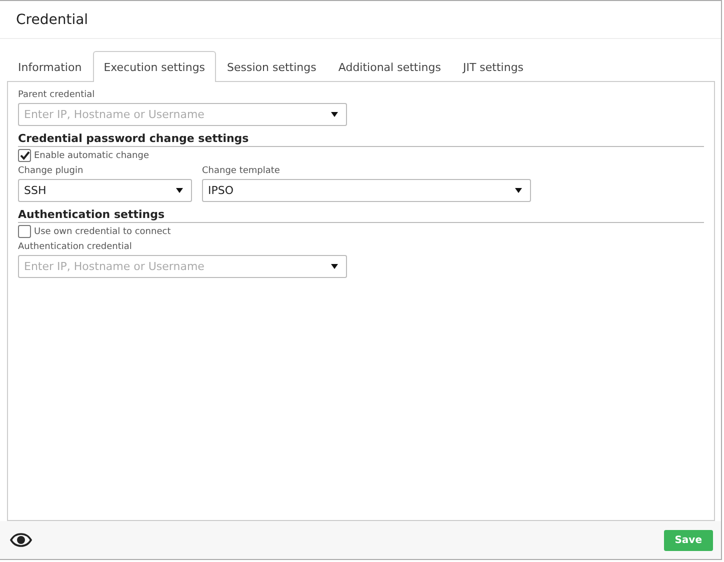 The image size is (724, 562). I want to click on tab: Execution settings, so click(154, 66).